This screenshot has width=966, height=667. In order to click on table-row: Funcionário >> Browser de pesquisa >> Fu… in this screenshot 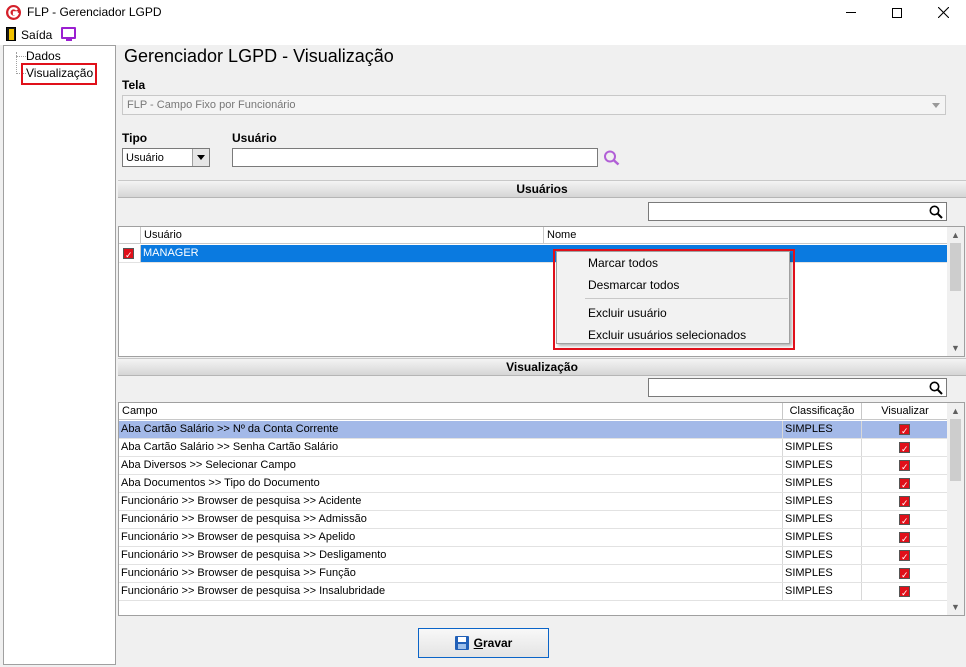, I will do `click(533, 574)`.